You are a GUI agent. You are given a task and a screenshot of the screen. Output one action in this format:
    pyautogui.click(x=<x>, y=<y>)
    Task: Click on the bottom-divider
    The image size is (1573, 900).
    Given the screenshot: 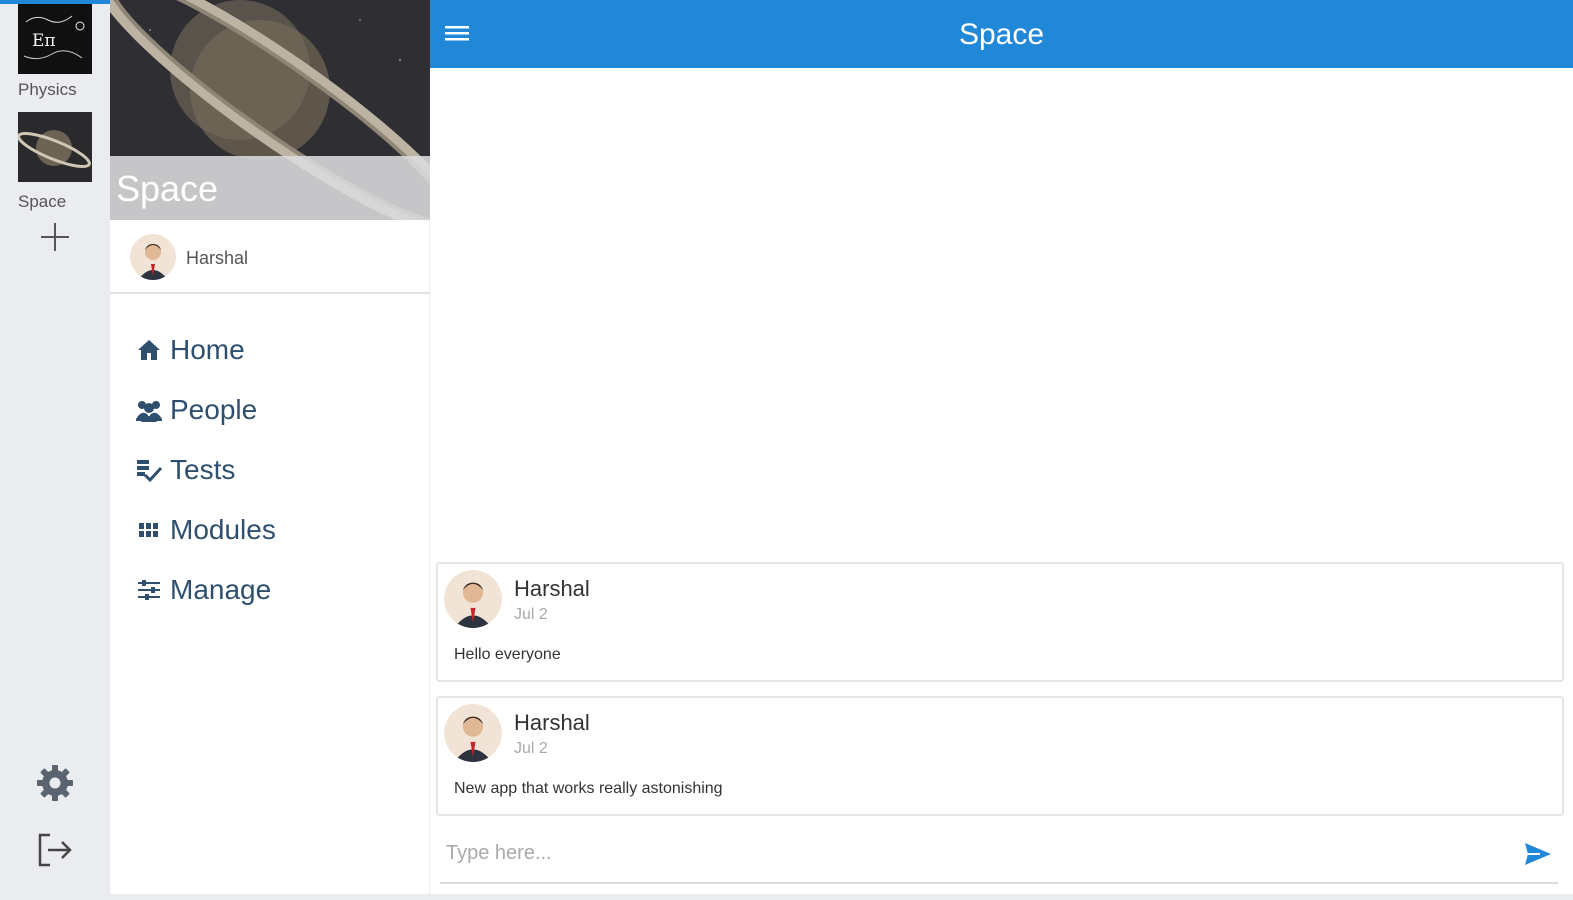 What is the action you would take?
    pyautogui.click(x=786, y=897)
    